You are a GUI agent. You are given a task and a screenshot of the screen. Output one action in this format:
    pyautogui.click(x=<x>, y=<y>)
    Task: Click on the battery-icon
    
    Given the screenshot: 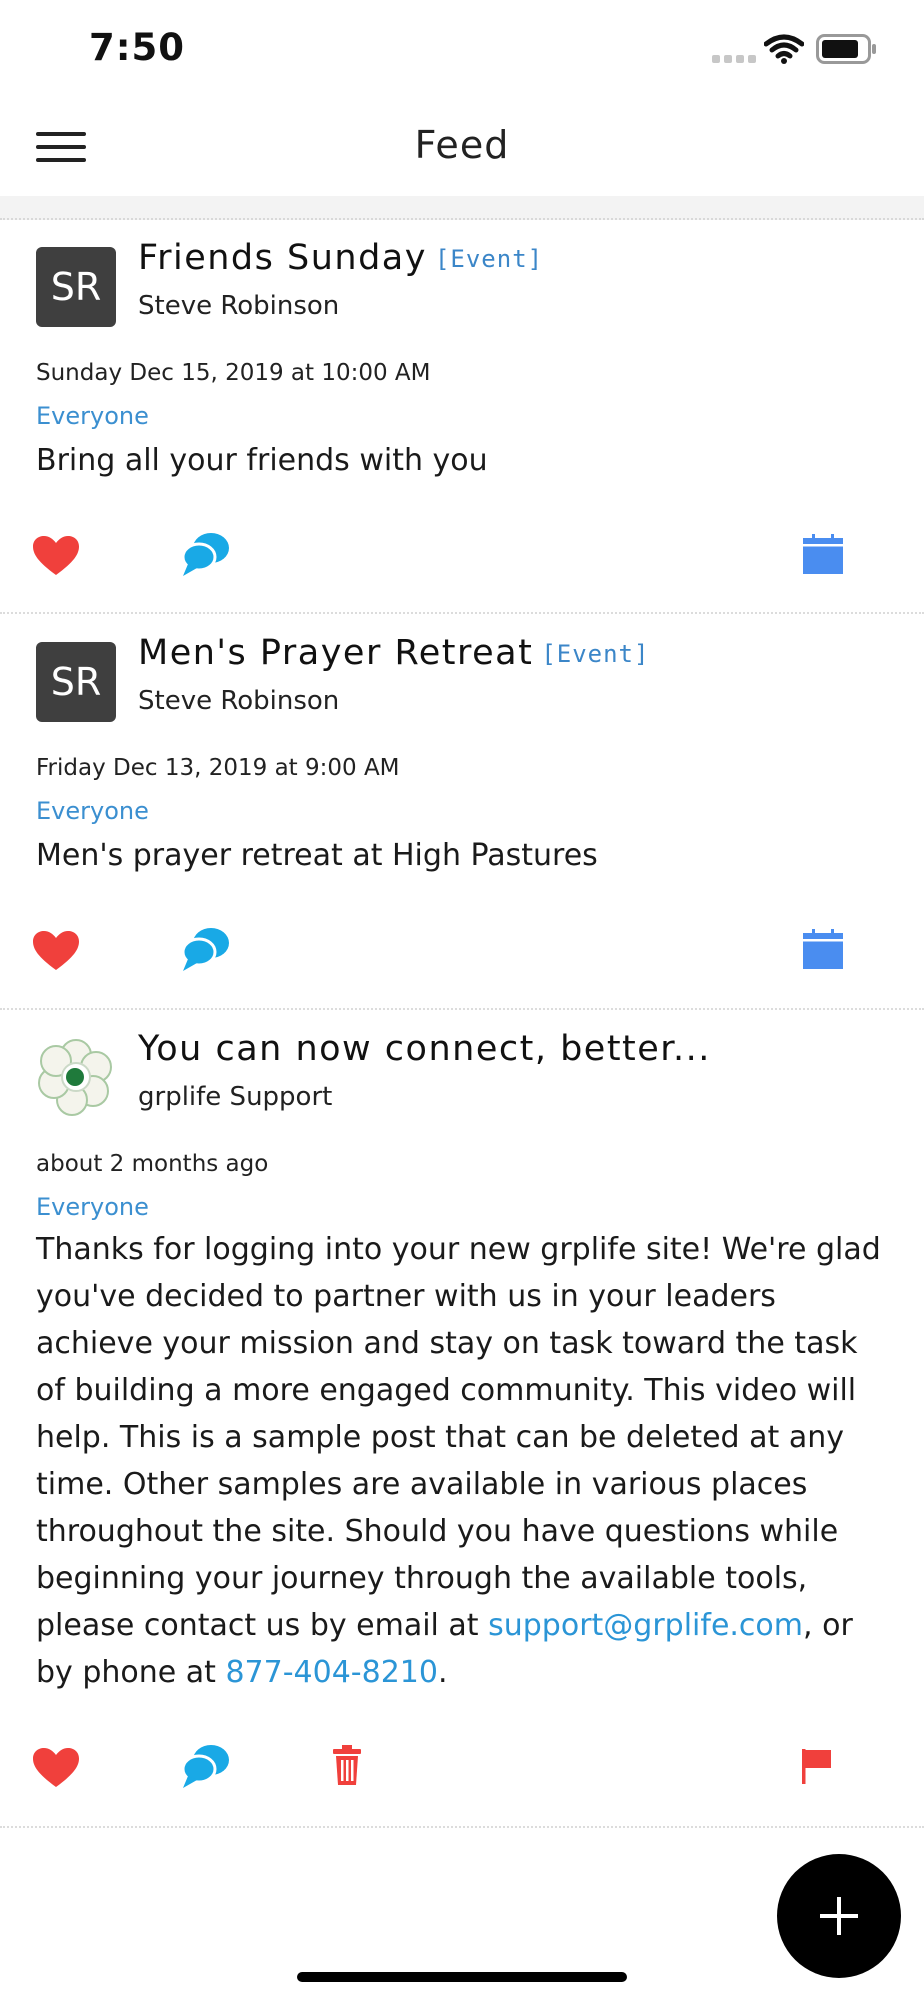 What is the action you would take?
    pyautogui.click(x=846, y=49)
    